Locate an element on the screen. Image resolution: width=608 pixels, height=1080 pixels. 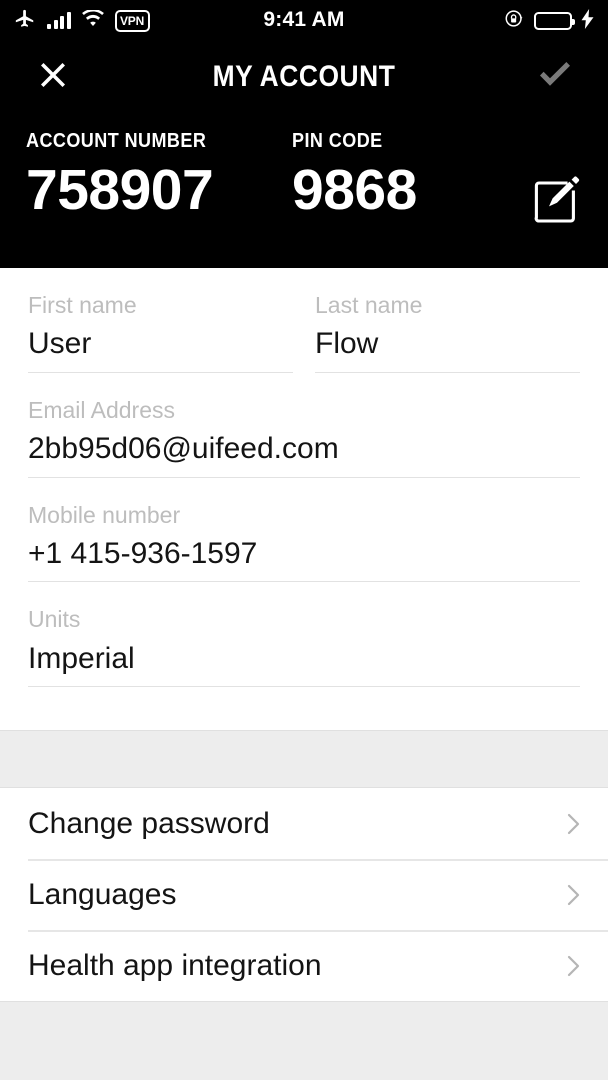
mobile-field-row: Mobile number +1 415-936-1597 is located at coordinates (304, 530).